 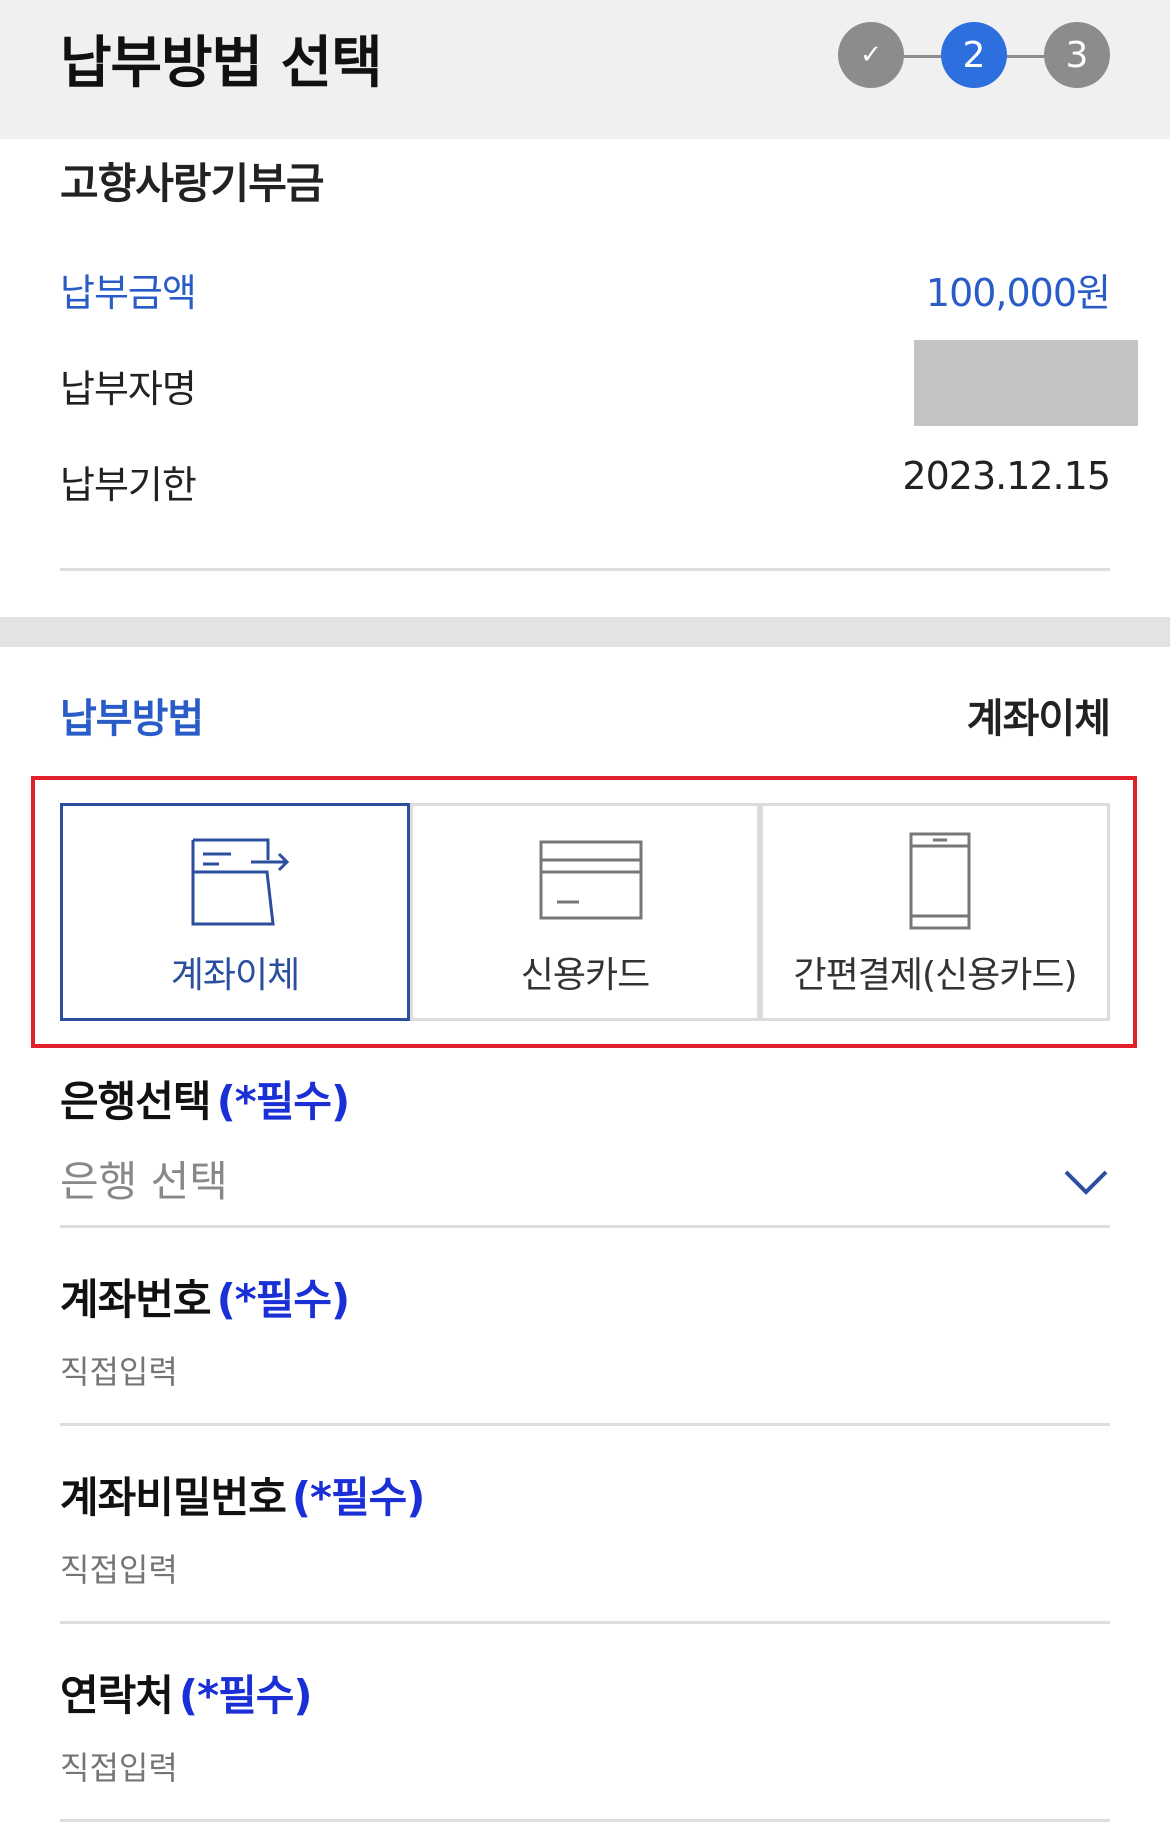 I want to click on summary-divider, so click(x=585, y=569).